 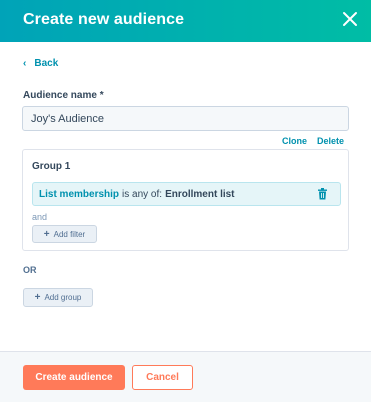 What do you see at coordinates (51, 166) in the screenshot?
I see `group-title: Group 1` at bounding box center [51, 166].